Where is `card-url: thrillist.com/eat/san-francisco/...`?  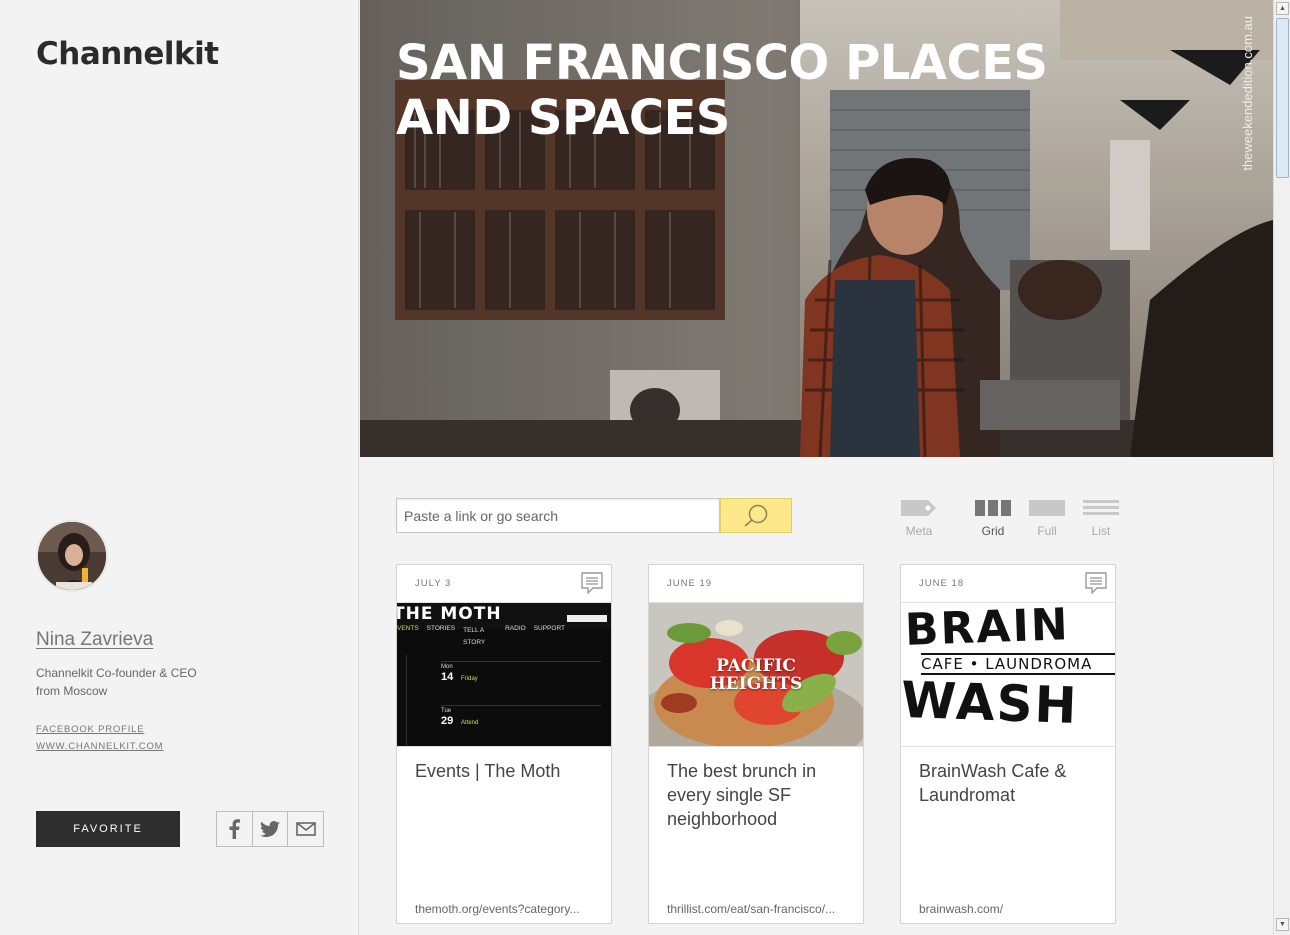
card-url: thrillist.com/eat/san-francisco/... is located at coordinates (758, 909).